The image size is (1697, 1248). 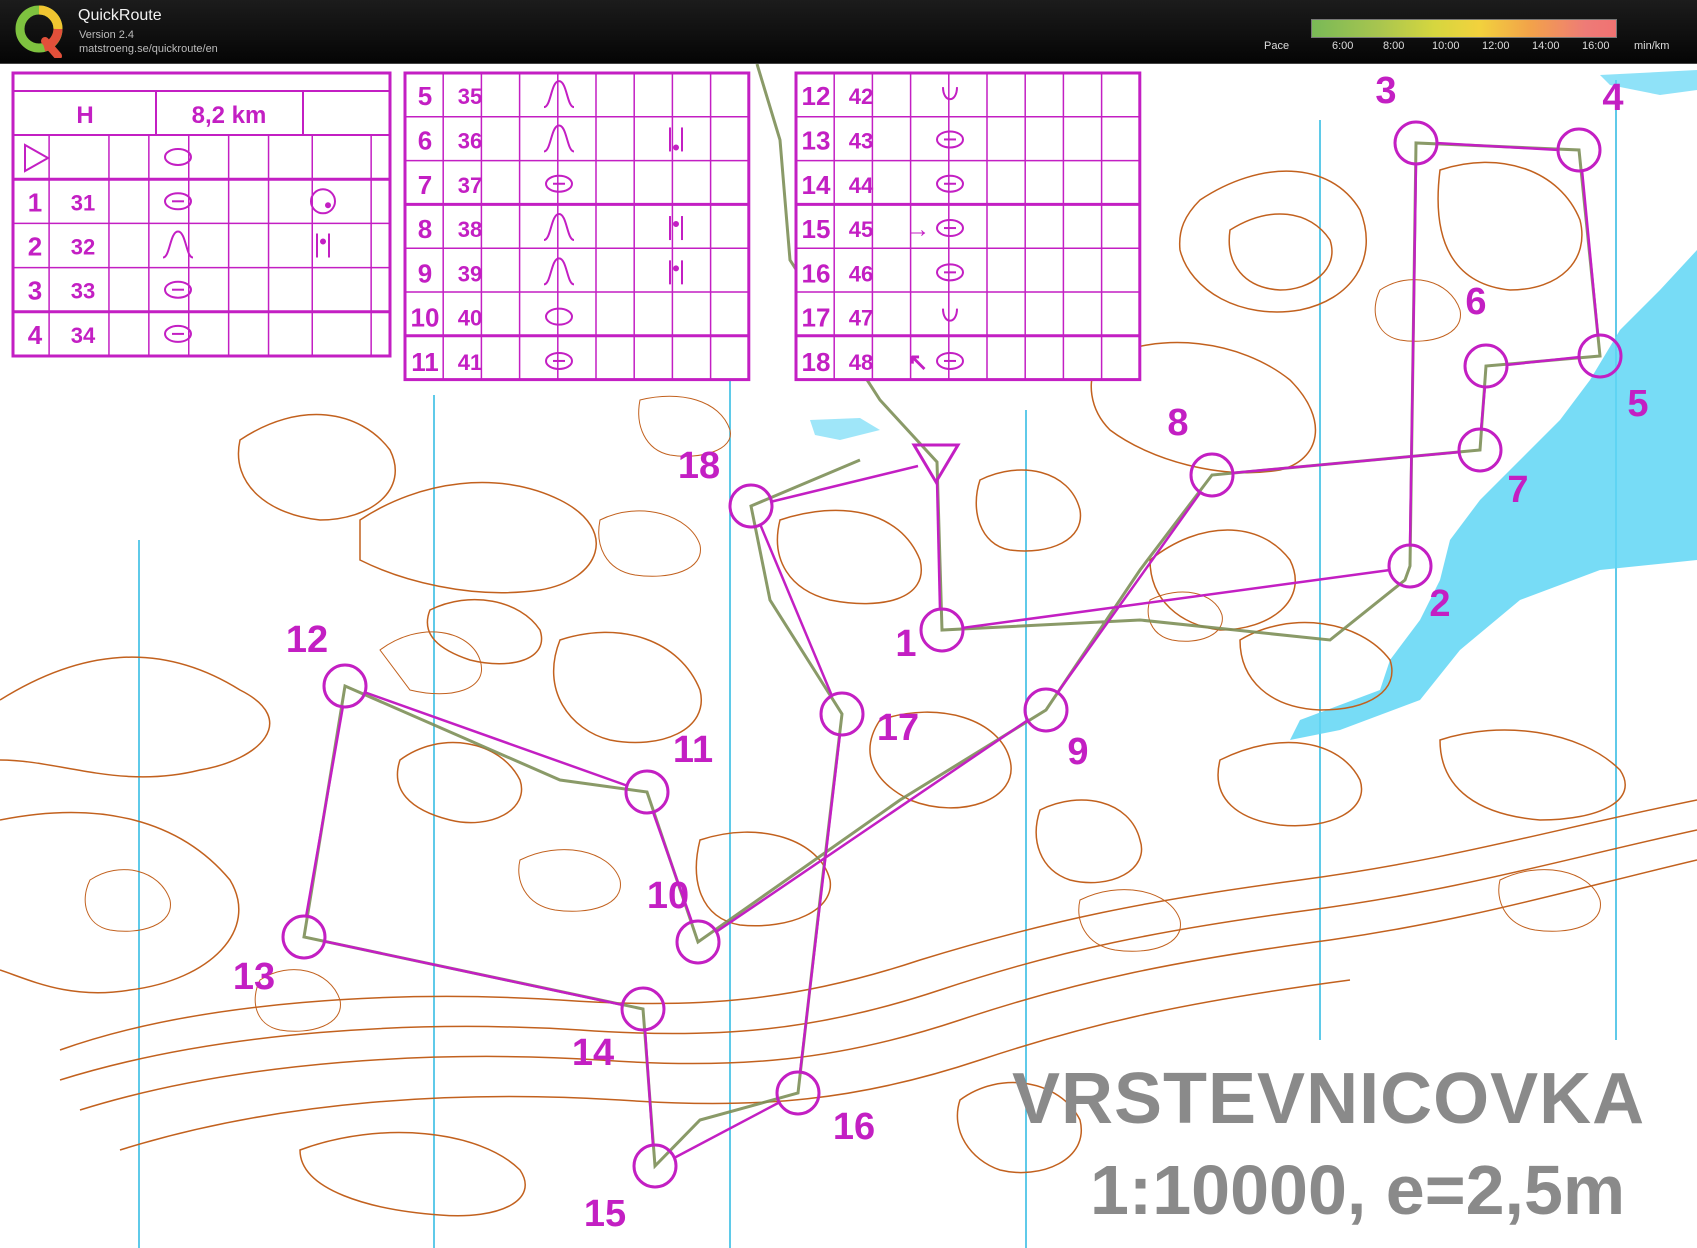 What do you see at coordinates (1439, 604) in the screenshot?
I see `control-number: 2` at bounding box center [1439, 604].